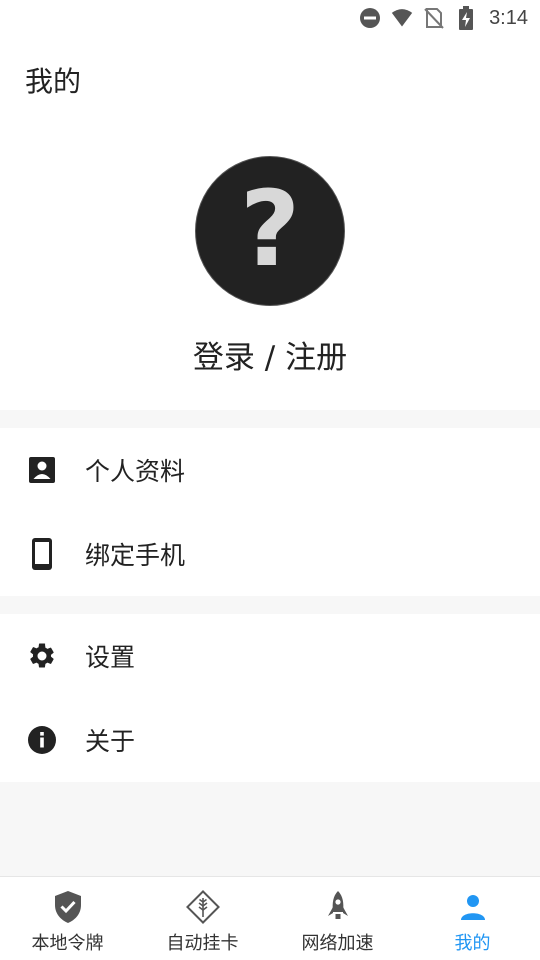  I want to click on battery-charging-icon, so click(466, 18).